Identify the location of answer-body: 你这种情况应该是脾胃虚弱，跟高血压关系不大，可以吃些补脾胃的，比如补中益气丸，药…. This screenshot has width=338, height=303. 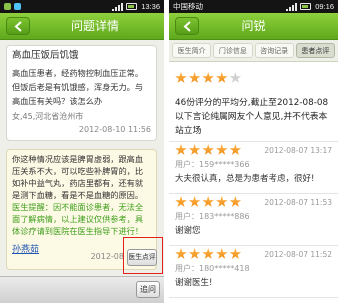
(78, 177).